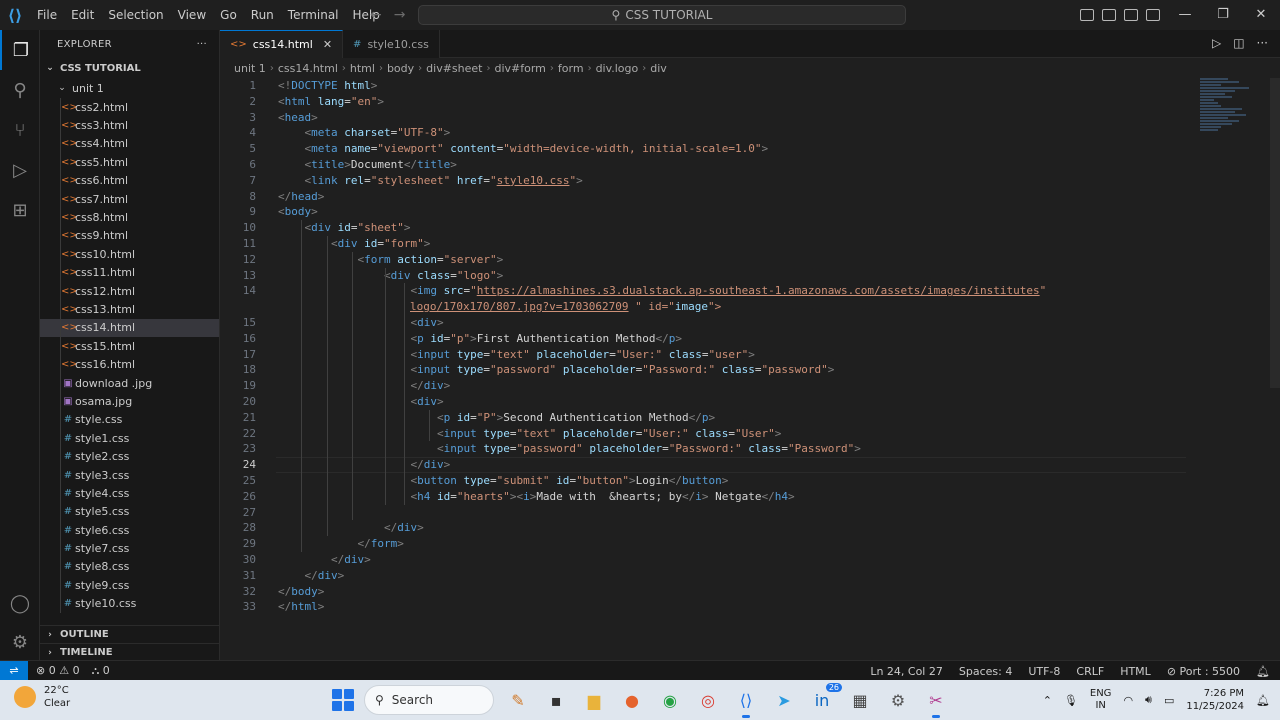 This screenshot has height=720, width=1280. Describe the element at coordinates (400, 15) in the screenshot. I see `forward-arrow-icon: →` at that location.